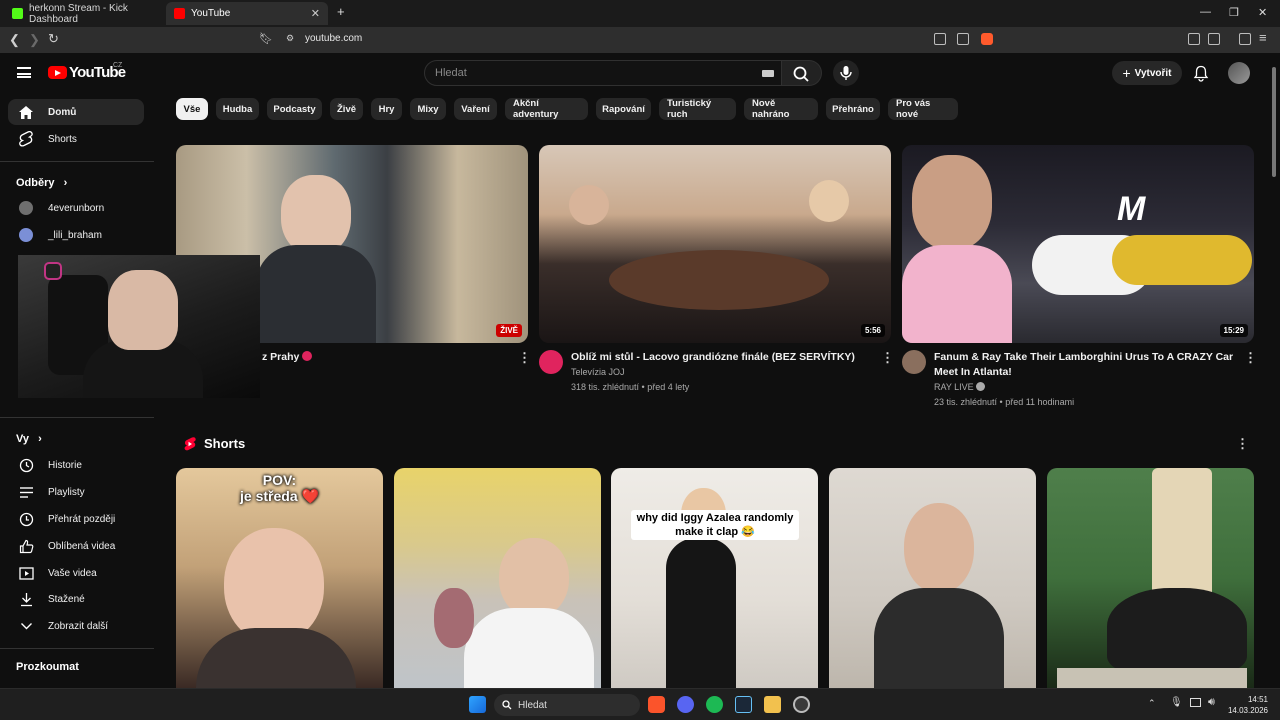 This screenshot has width=1280, height=720. I want to click on chip-vareni: Vaření, so click(475, 109).